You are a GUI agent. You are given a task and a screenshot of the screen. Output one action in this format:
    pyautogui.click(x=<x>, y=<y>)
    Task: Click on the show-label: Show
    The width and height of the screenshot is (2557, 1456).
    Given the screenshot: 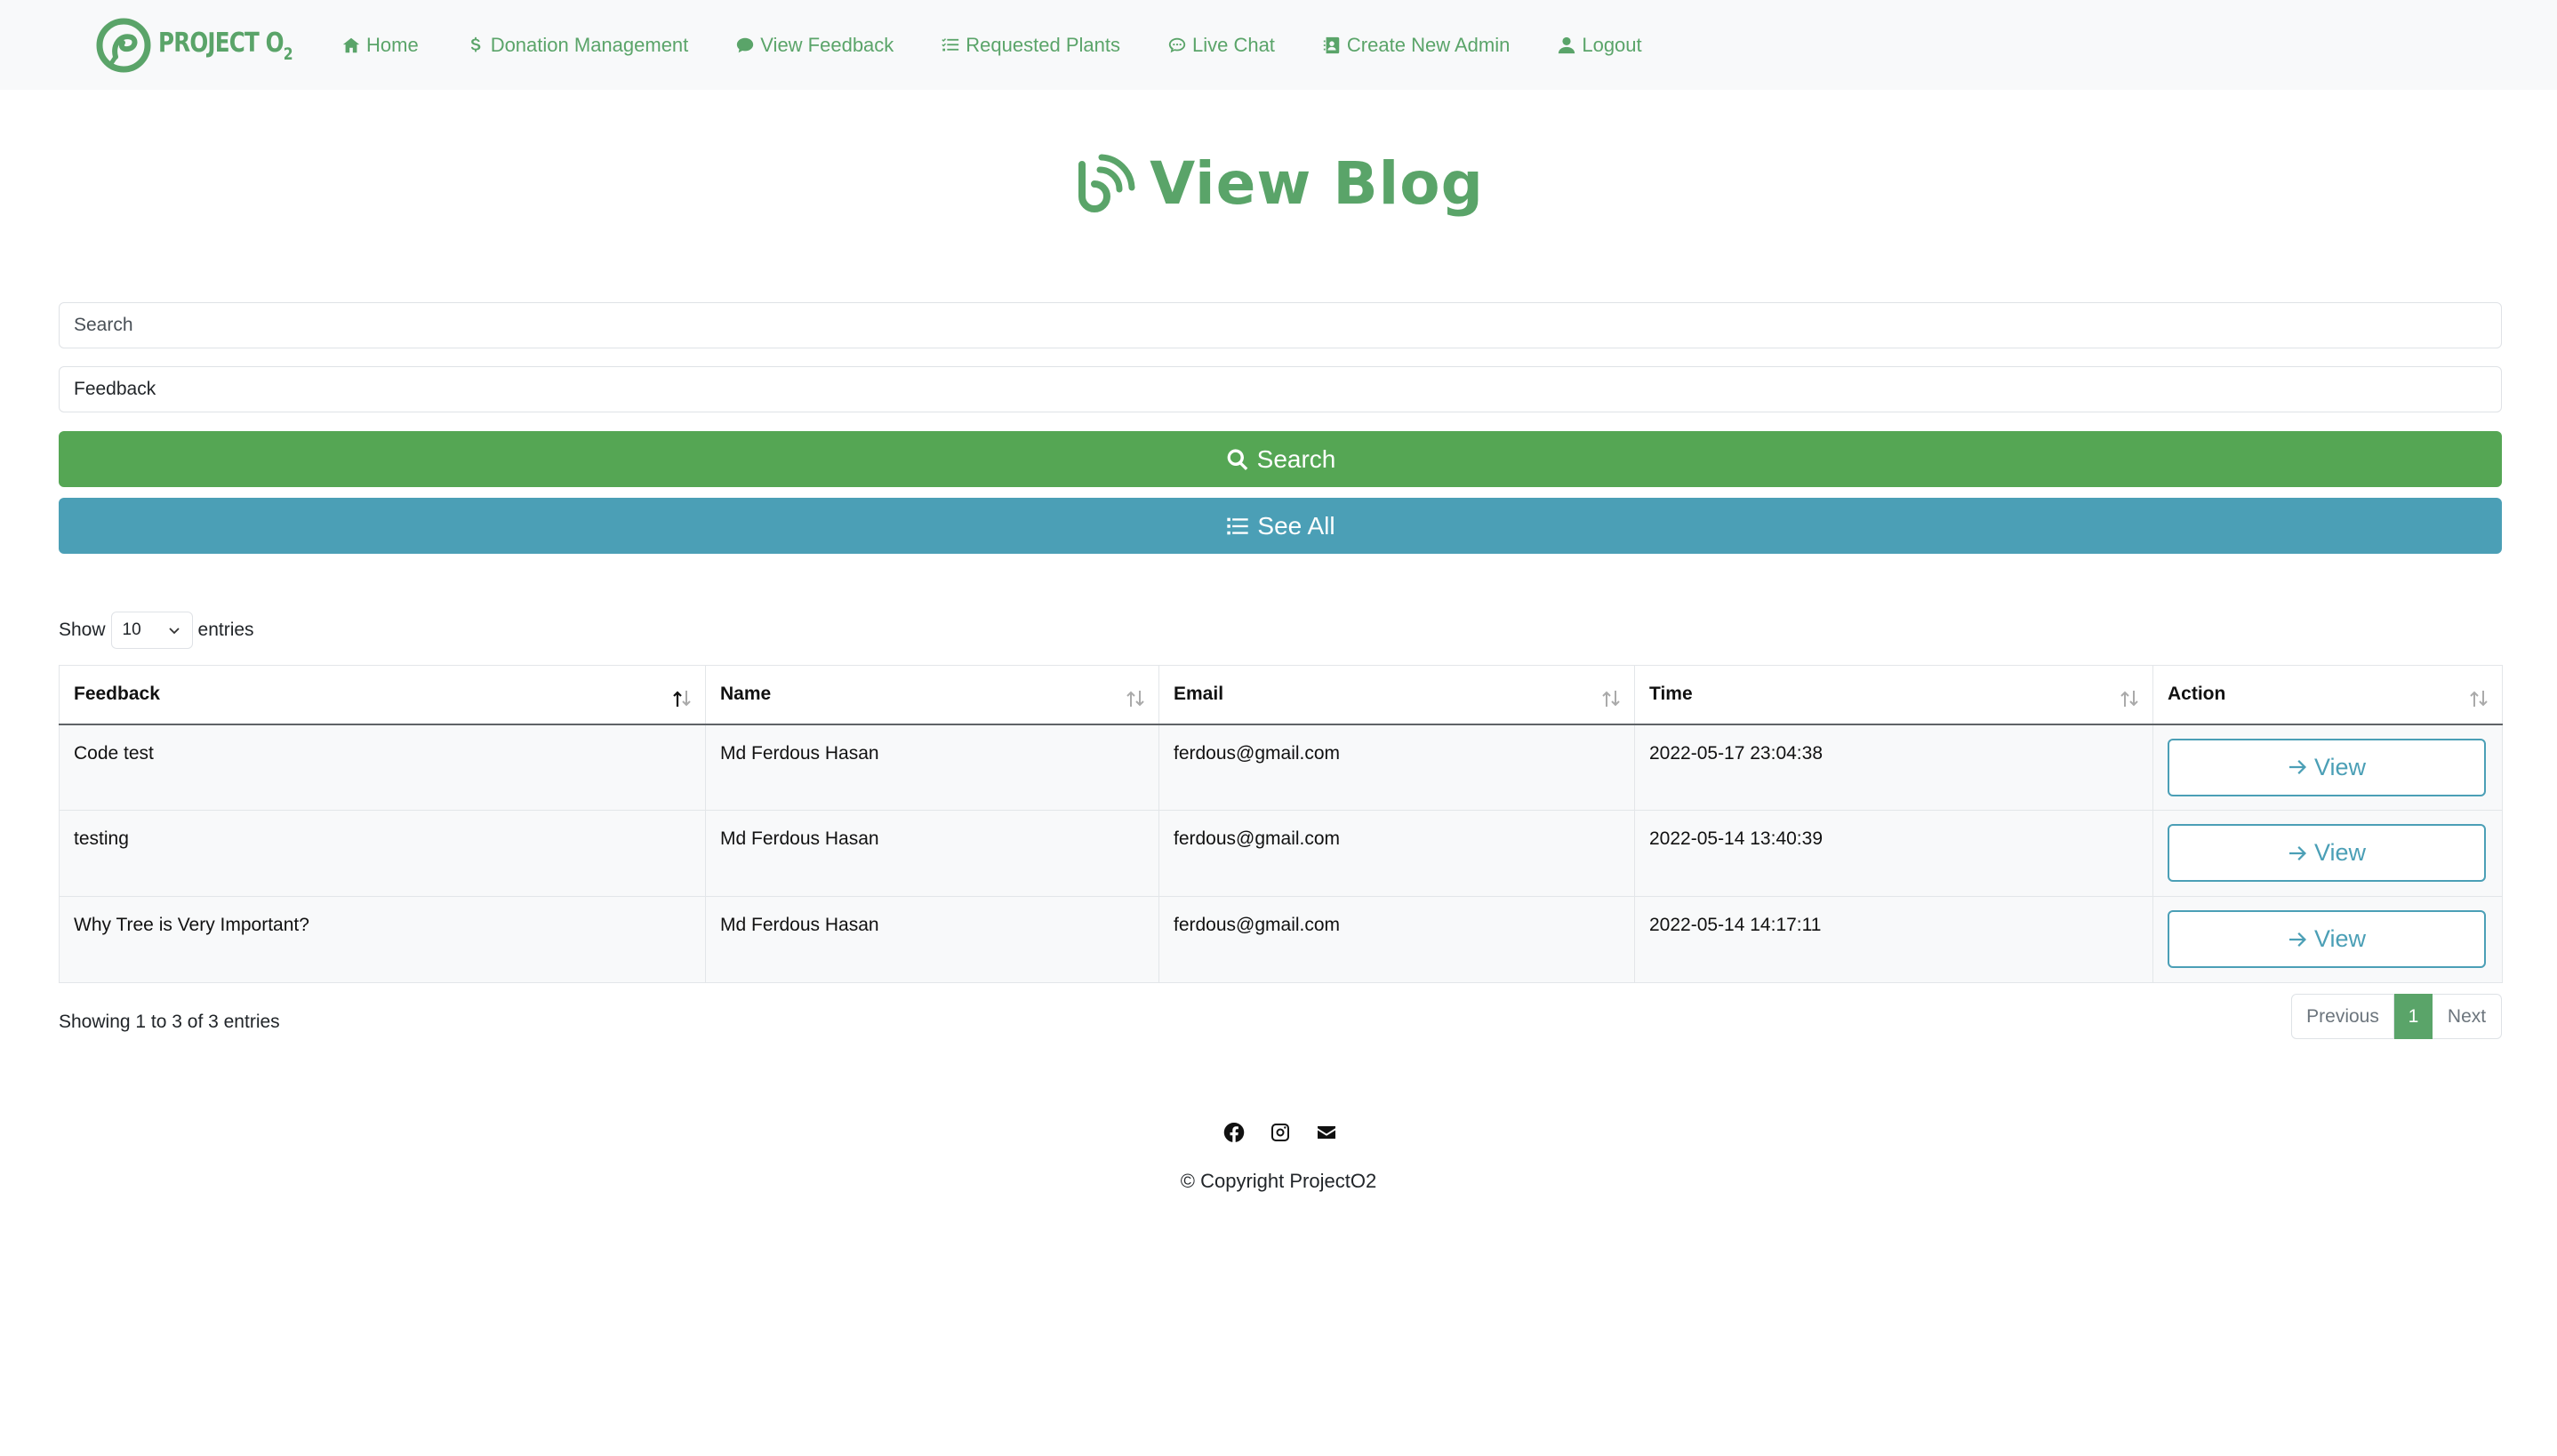 What is the action you would take?
    pyautogui.click(x=82, y=630)
    